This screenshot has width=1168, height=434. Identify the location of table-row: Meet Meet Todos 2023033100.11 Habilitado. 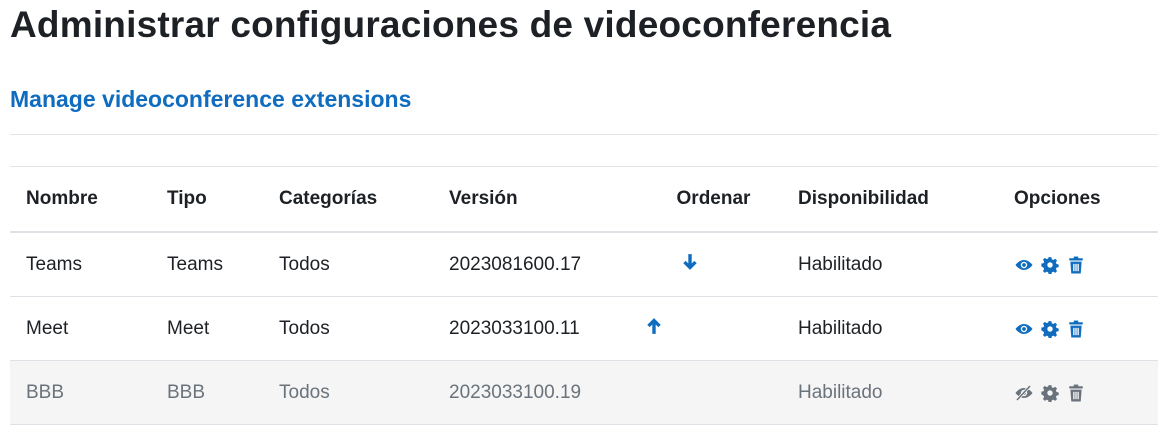
(584, 328).